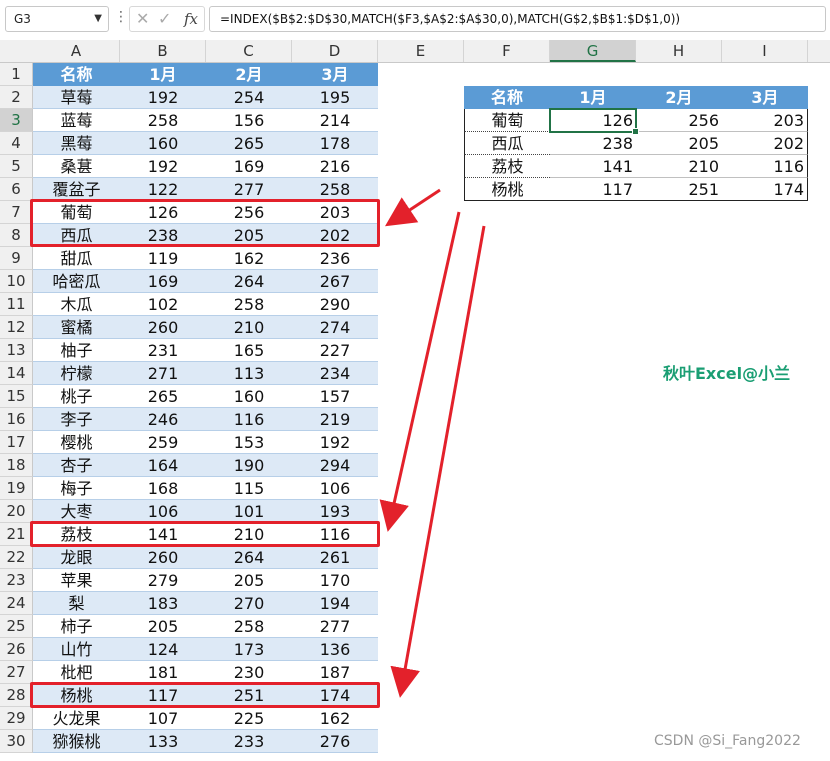  I want to click on credit-text: CSDN @Si_Fang2022, so click(727, 741).